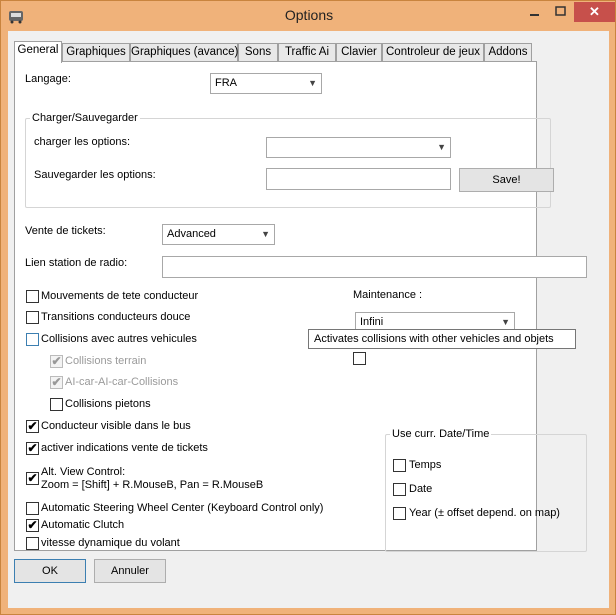 Image resolution: width=616 pixels, height=615 pixels. What do you see at coordinates (95, 175) in the screenshot?
I see `save-options-label: Sauvegarder les options:` at bounding box center [95, 175].